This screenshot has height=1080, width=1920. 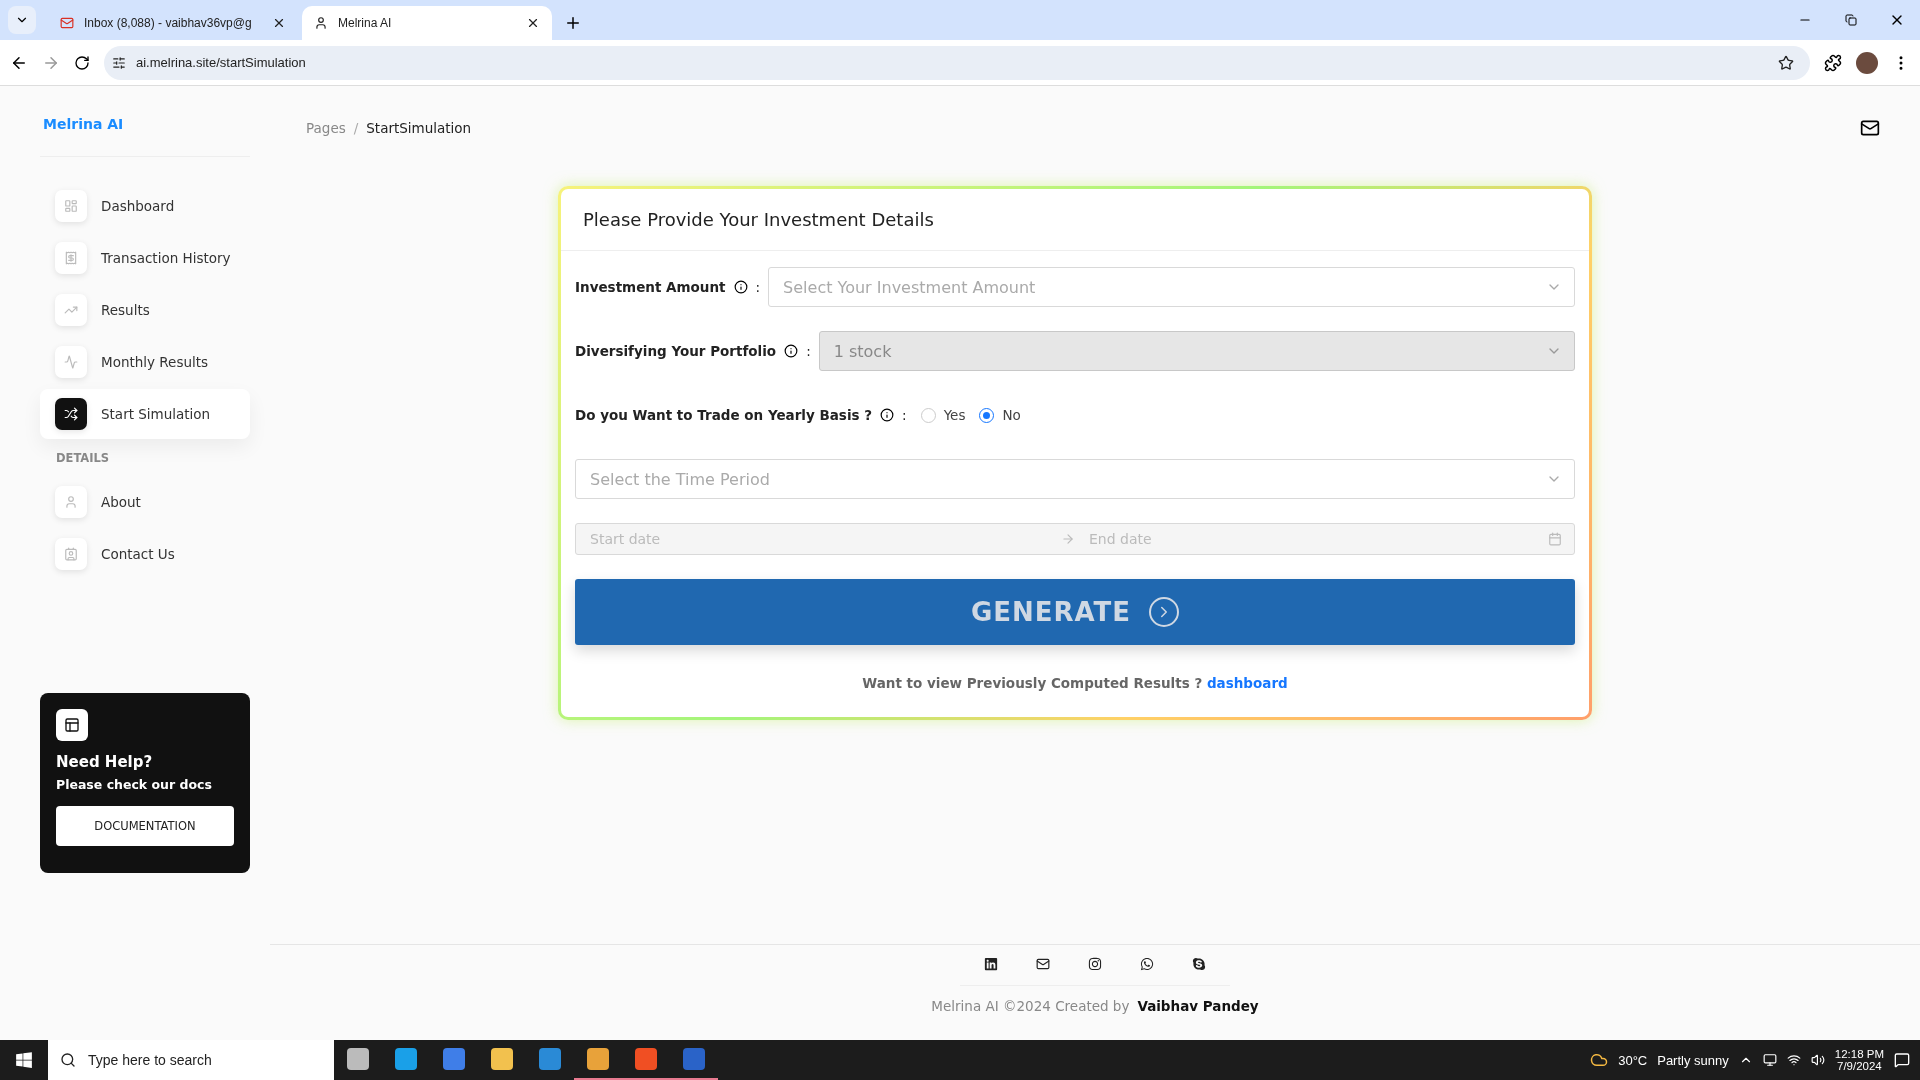 What do you see at coordinates (1000, 415) in the screenshot?
I see `radio-option: No` at bounding box center [1000, 415].